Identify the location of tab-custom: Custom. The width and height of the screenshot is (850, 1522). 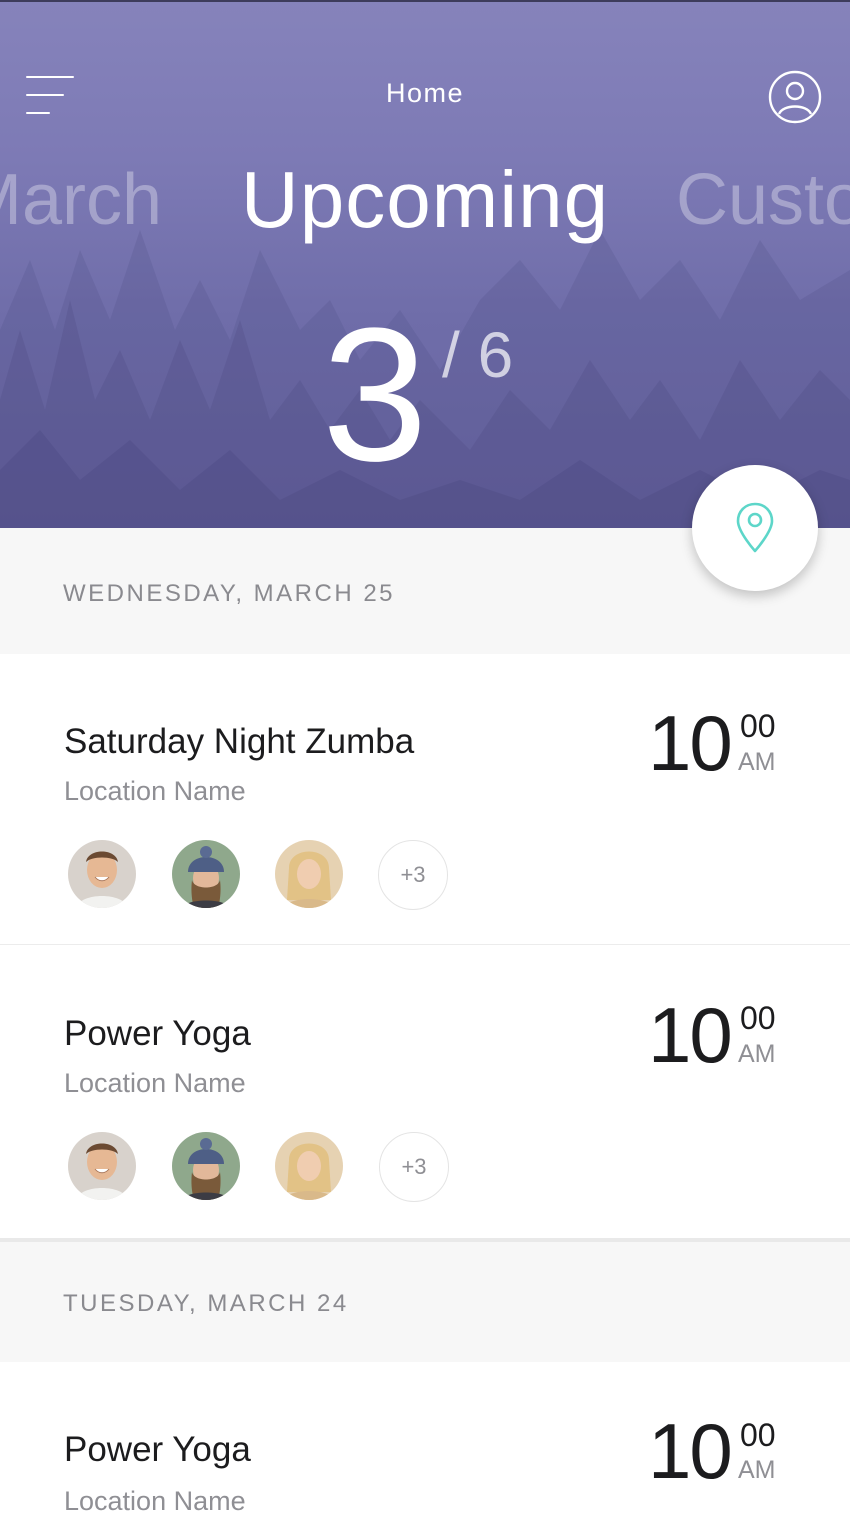
(763, 200).